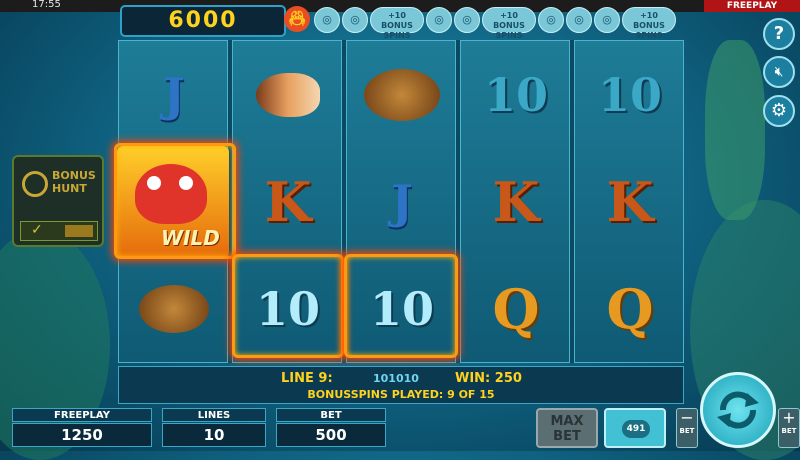  I want to click on checkmark-icon: ✓, so click(37, 230).